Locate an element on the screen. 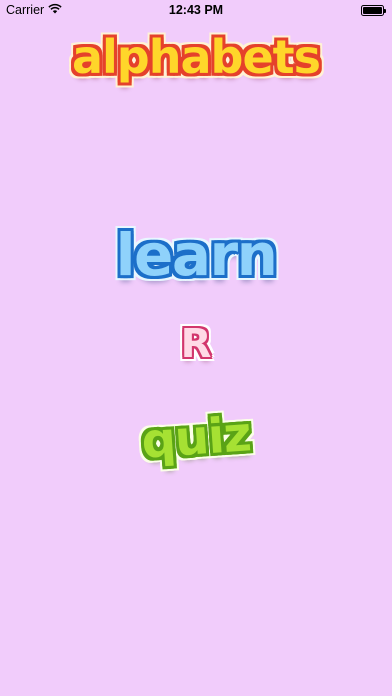  quiz-button: quiz is located at coordinates (196, 437).